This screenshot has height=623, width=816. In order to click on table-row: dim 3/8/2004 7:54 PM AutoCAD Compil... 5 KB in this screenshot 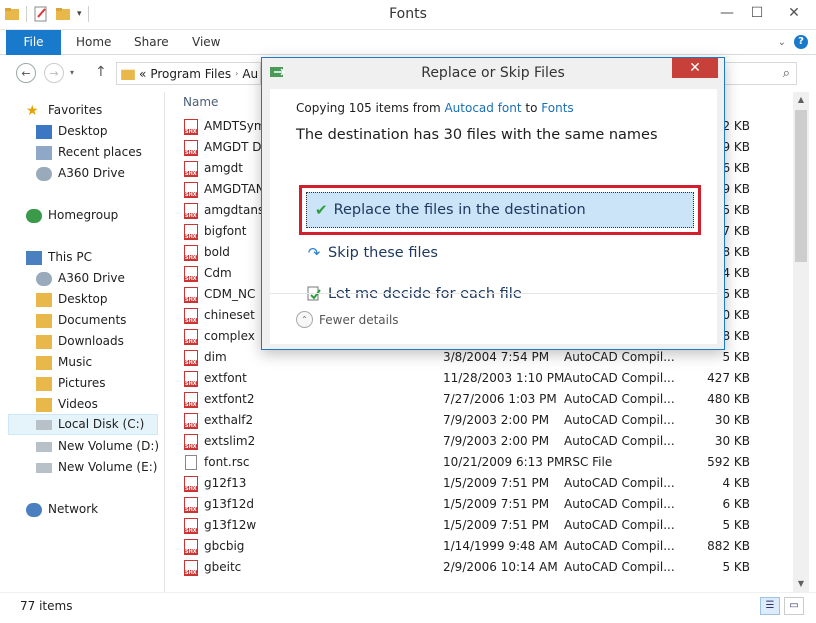, I will do `click(476, 357)`.